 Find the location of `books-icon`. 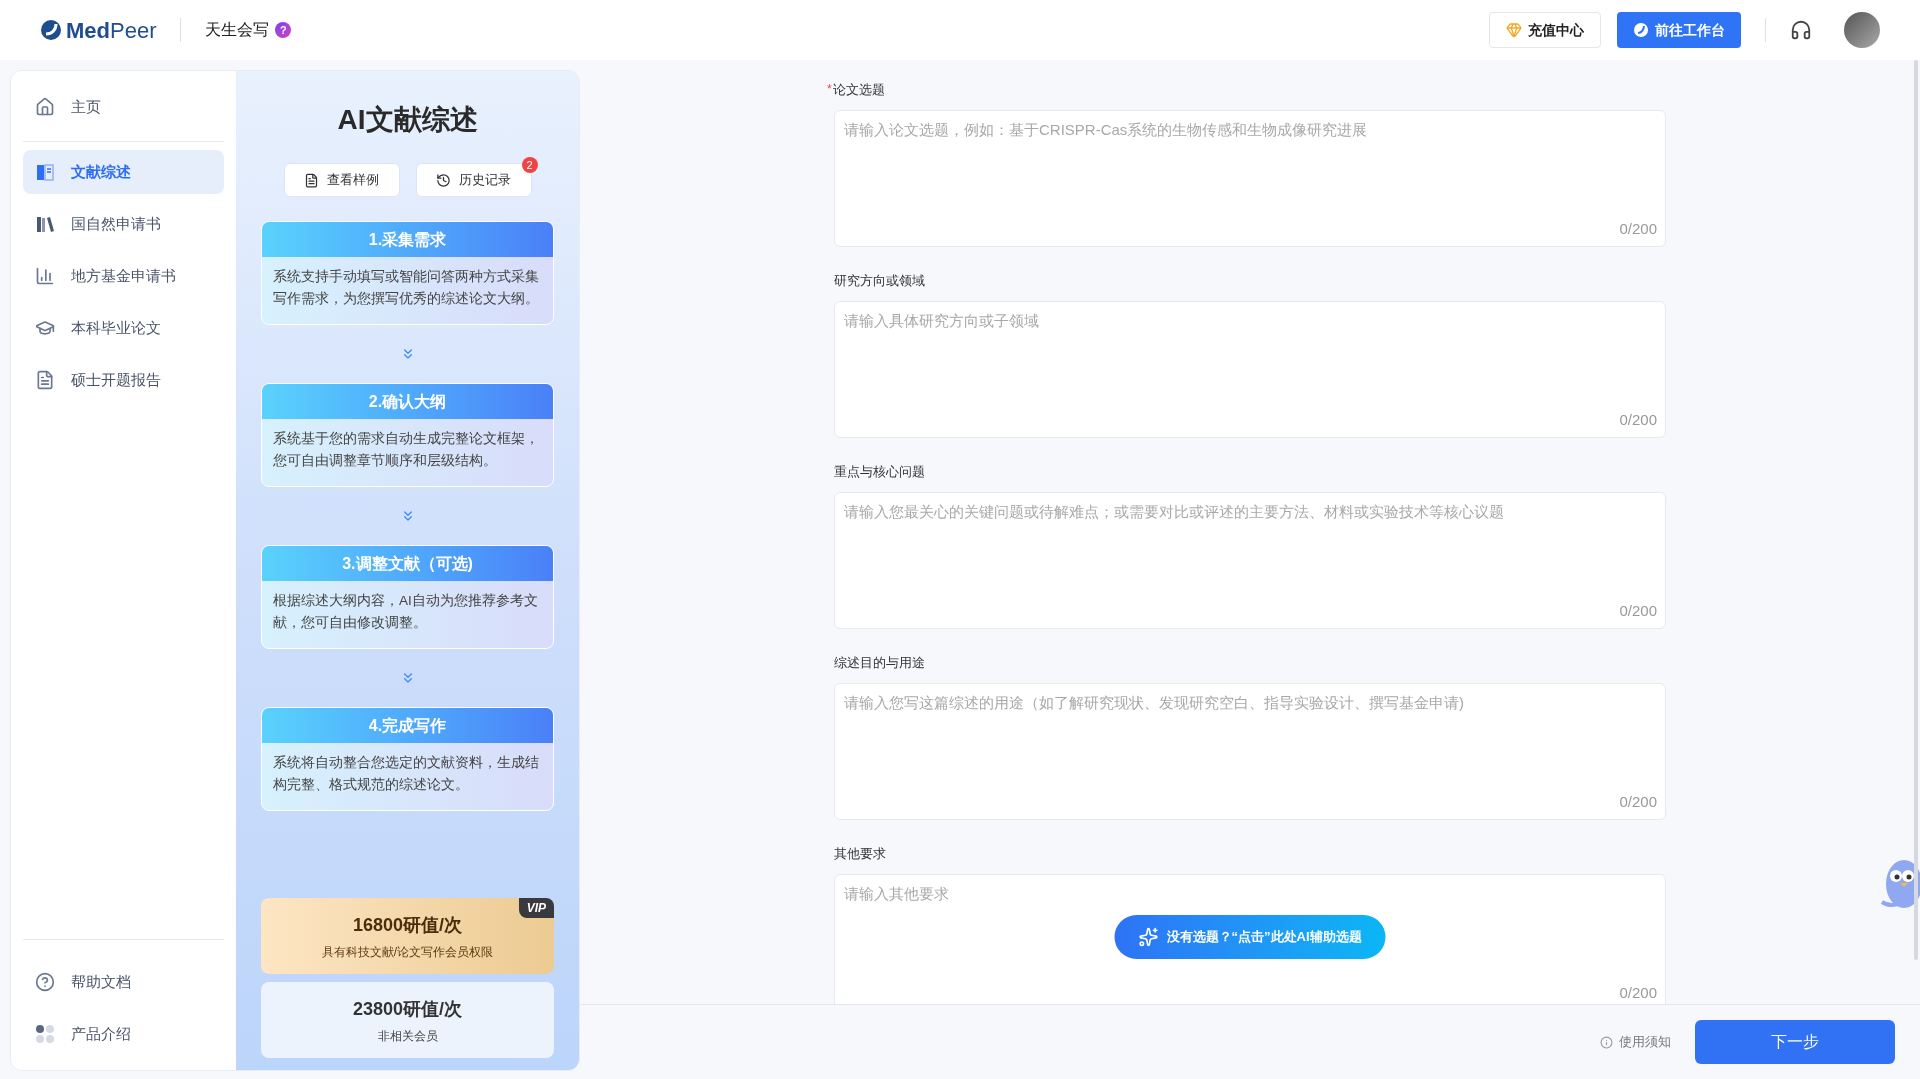

books-icon is located at coordinates (45, 224).